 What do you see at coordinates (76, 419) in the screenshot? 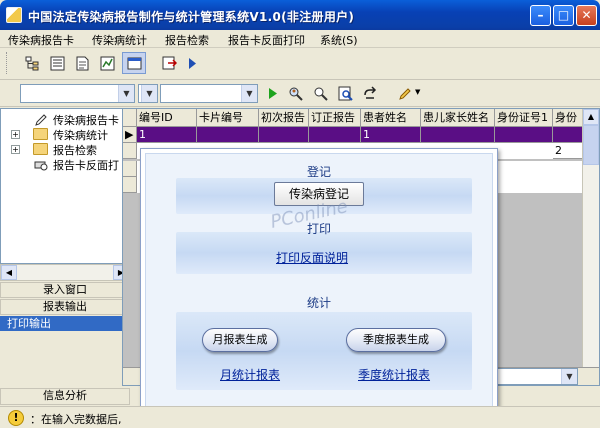
I see `status-text: ：在输入完数据后,` at bounding box center [76, 419].